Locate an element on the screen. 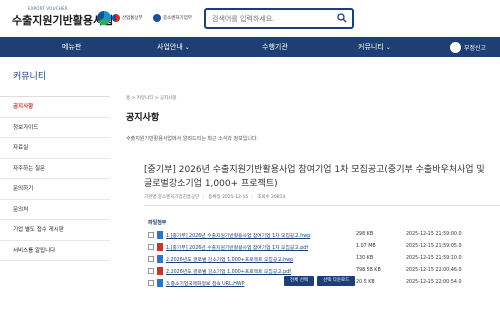 Image resolution: width=500 pixels, height=322 pixels. attachment-size: 130 KB is located at coordinates (365, 258).